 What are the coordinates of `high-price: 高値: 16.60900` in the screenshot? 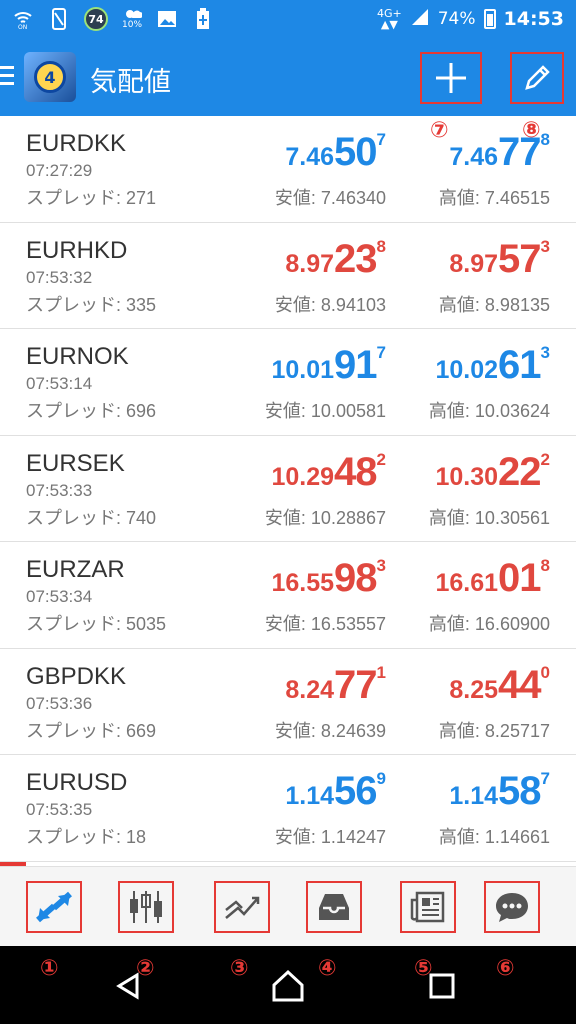 It's located at (489, 624).